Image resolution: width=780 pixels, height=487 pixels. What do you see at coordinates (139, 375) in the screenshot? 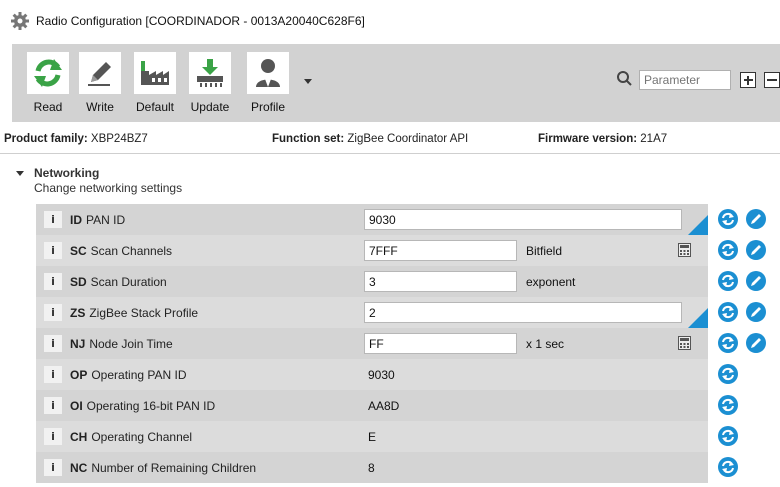
I see `param-name: Operating PAN ID` at bounding box center [139, 375].